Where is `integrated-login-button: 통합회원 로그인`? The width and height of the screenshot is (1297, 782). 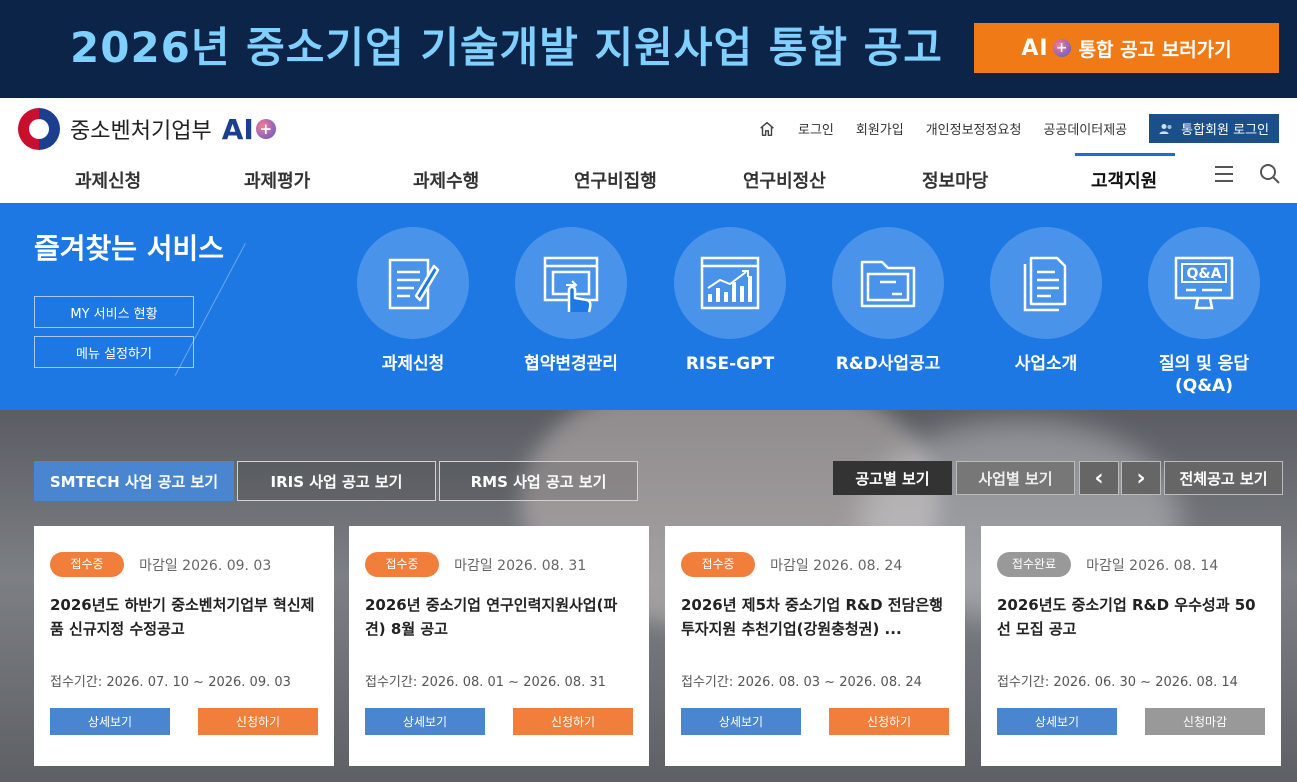 integrated-login-button: 통합회원 로그인 is located at coordinates (1214, 128).